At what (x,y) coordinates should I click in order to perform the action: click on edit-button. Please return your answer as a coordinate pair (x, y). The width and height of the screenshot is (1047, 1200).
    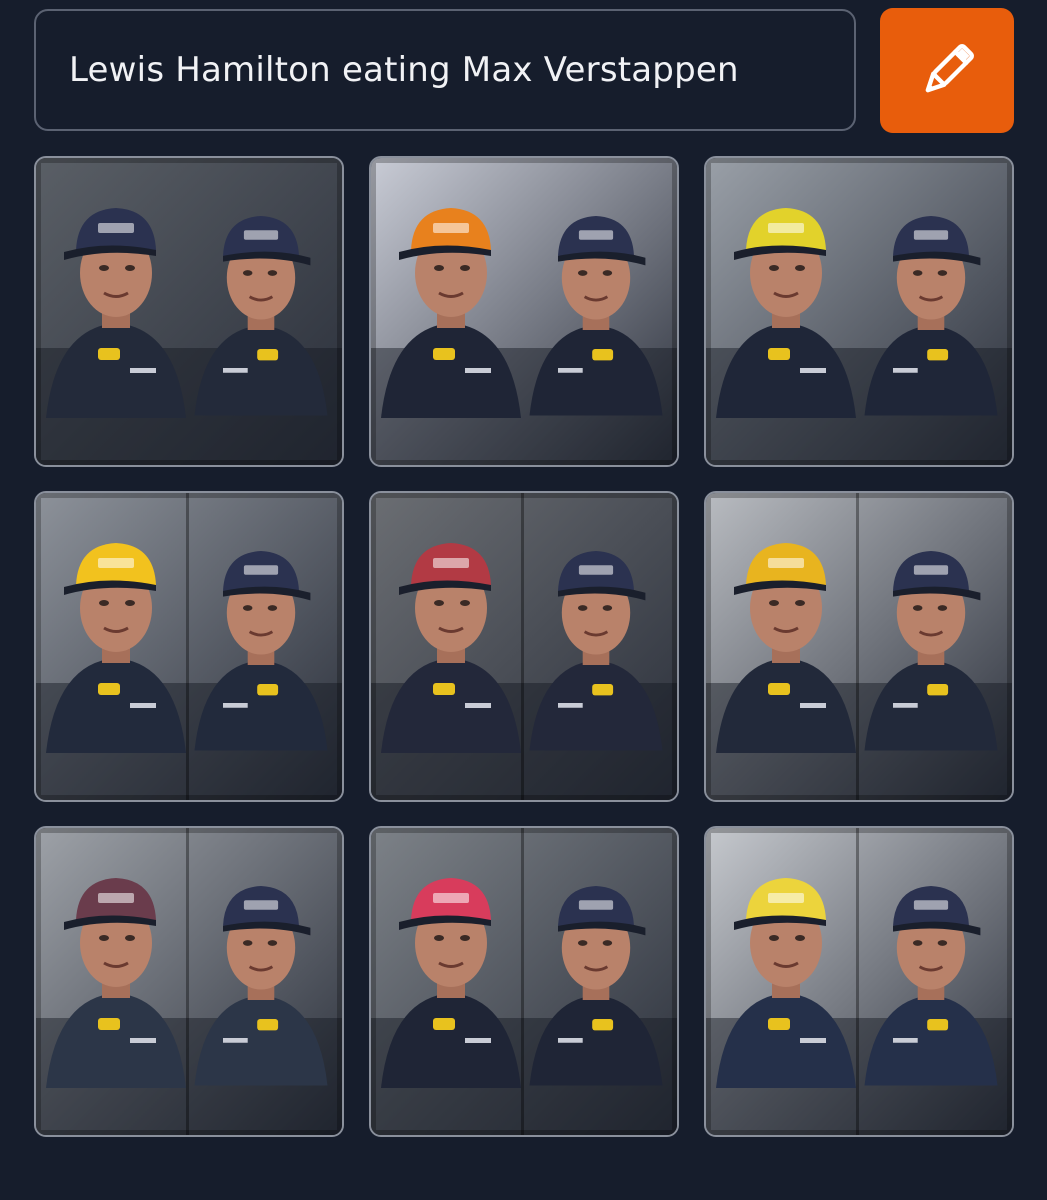
    Looking at the image, I should click on (947, 70).